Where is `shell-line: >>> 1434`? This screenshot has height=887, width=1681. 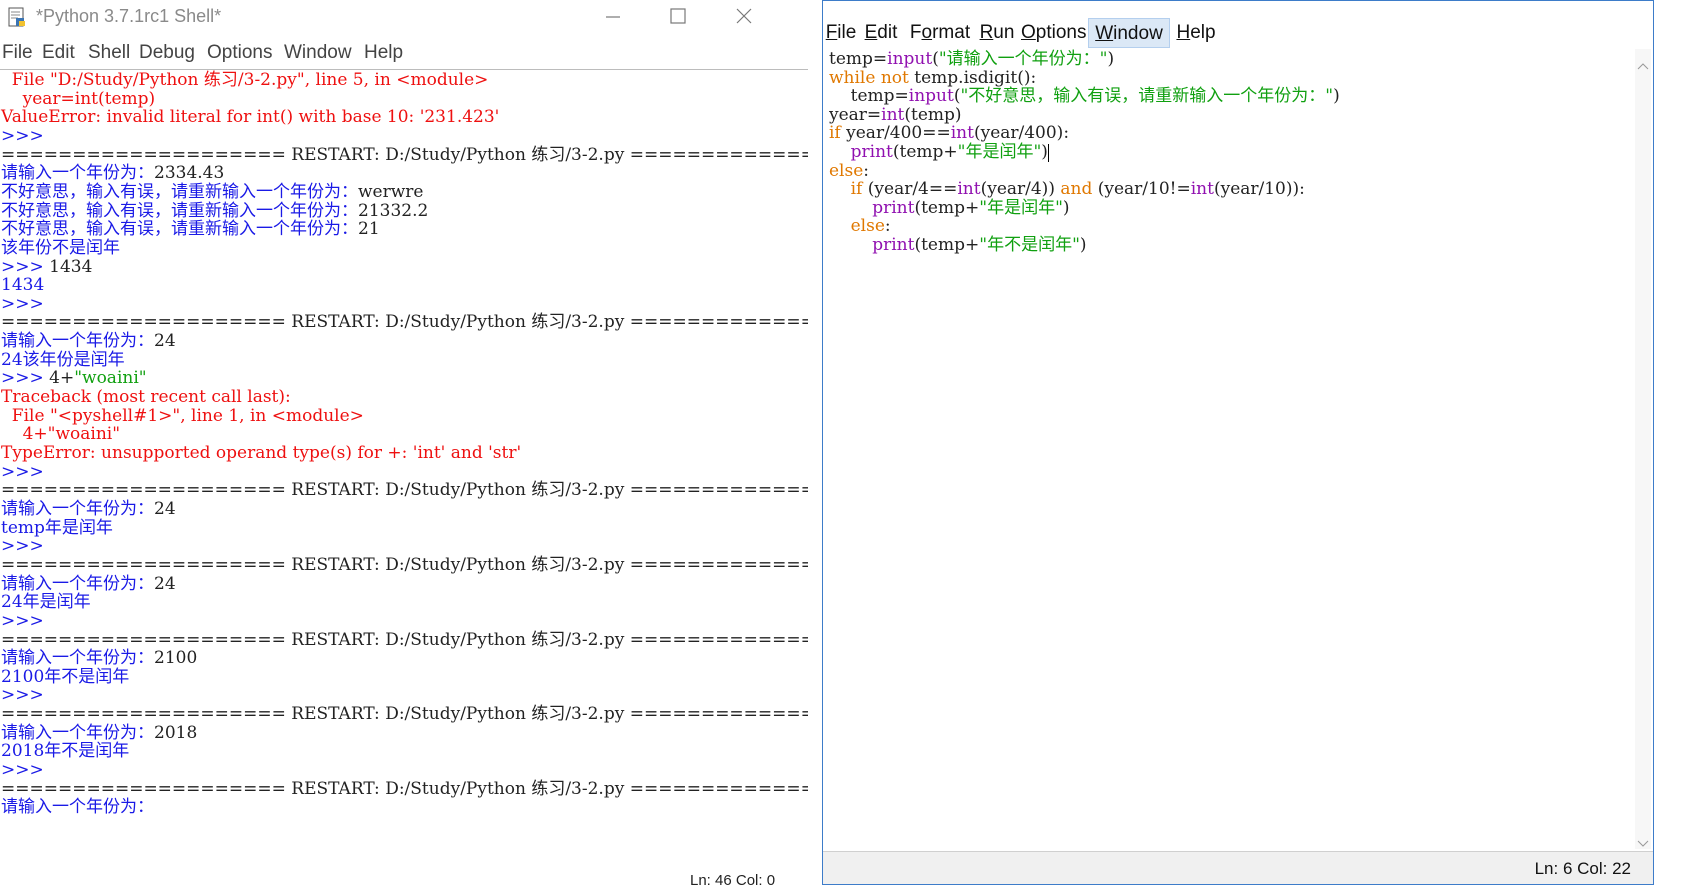
shell-line: >>> 1434 is located at coordinates (46, 267).